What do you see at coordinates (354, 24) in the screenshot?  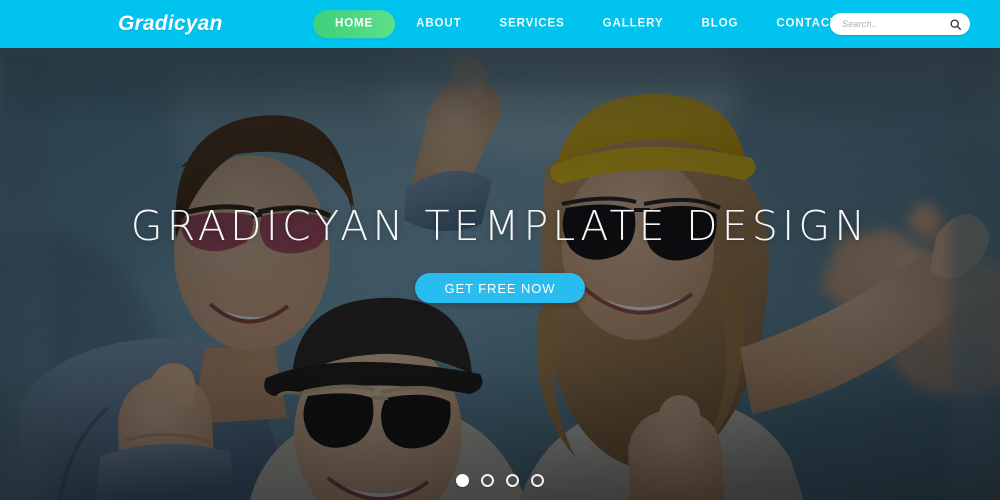 I see `nav-item-home: HOME` at bounding box center [354, 24].